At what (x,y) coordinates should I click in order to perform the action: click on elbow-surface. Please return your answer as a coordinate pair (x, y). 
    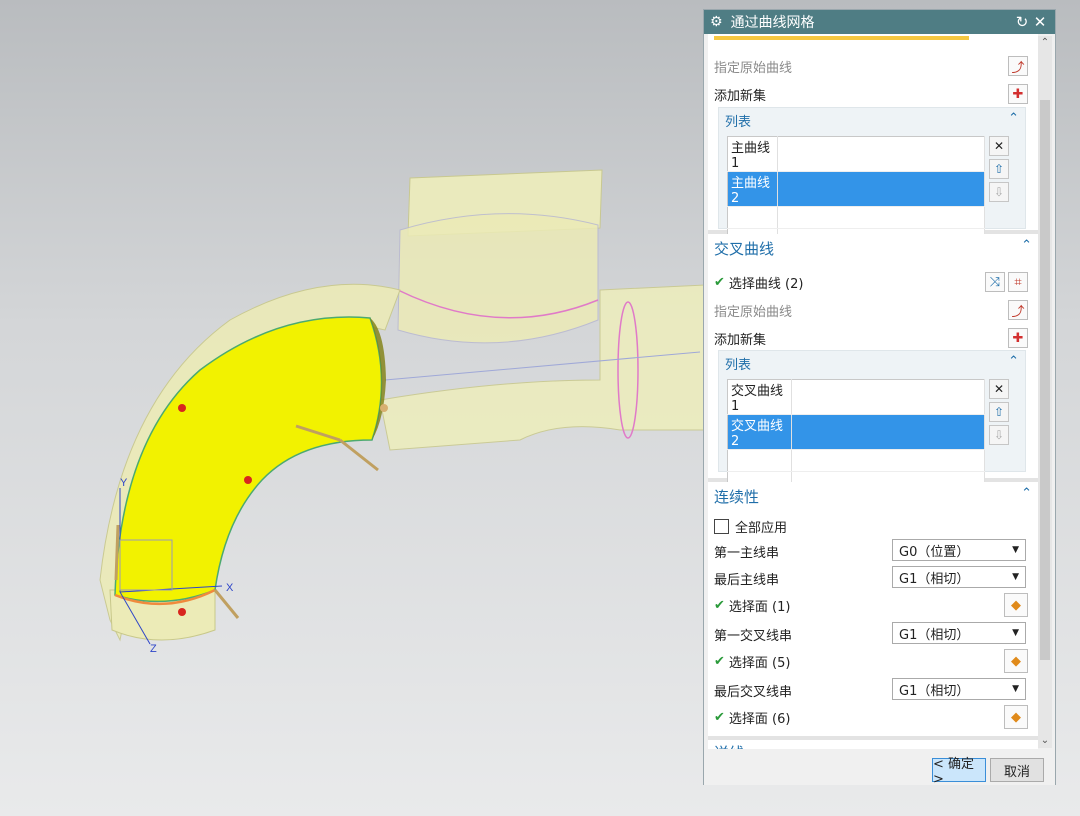
    Looking at the image, I should click on (248, 459).